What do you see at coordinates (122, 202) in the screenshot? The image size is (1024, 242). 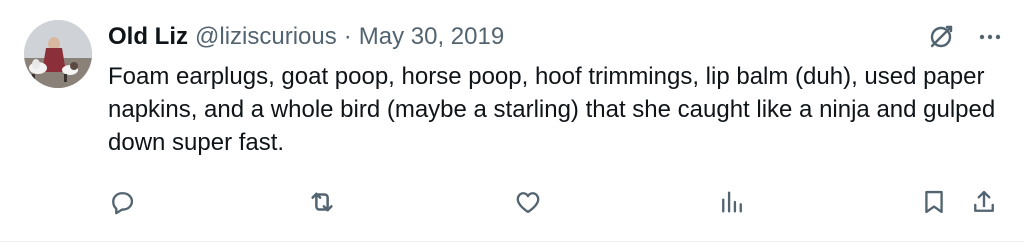 I see `reply-icon` at bounding box center [122, 202].